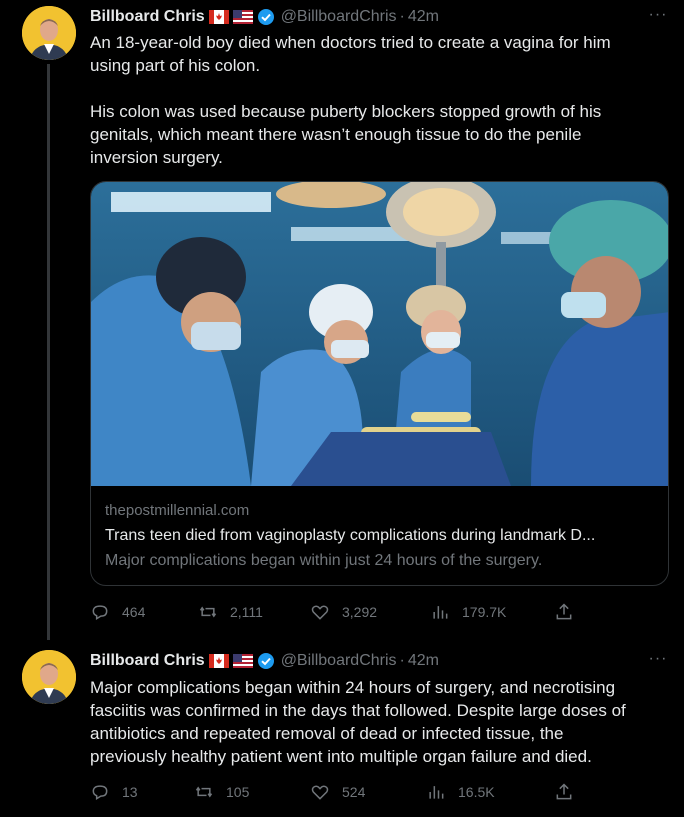  I want to click on tweet-actions: 13 105 524 16.5K, so click(335, 792).